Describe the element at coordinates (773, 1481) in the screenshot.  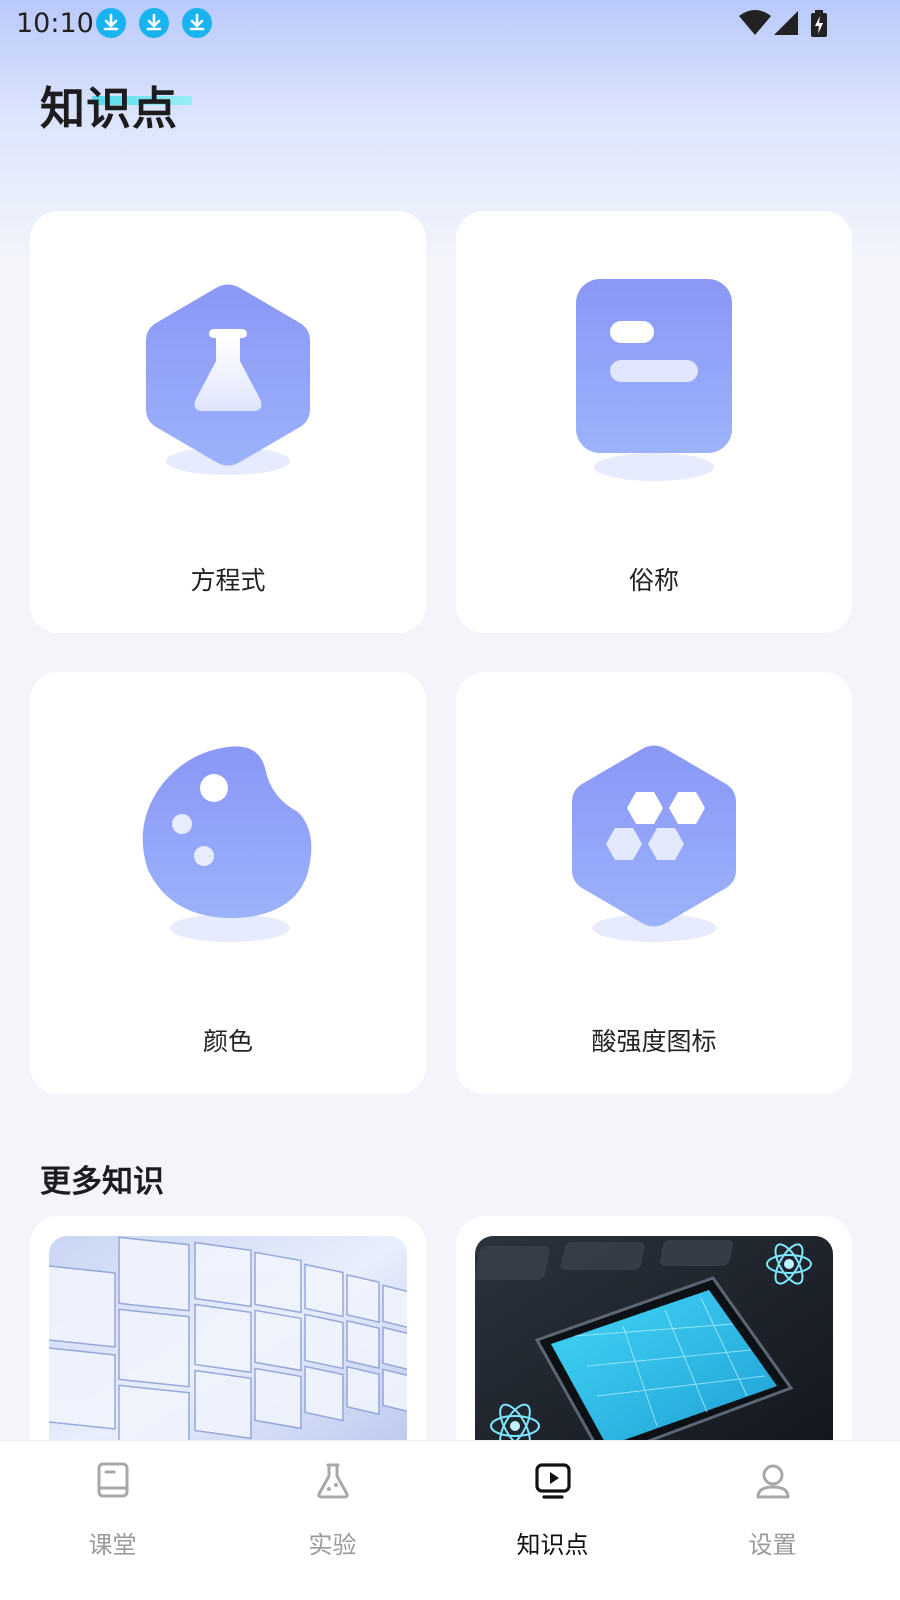
I see `user-icon` at that location.